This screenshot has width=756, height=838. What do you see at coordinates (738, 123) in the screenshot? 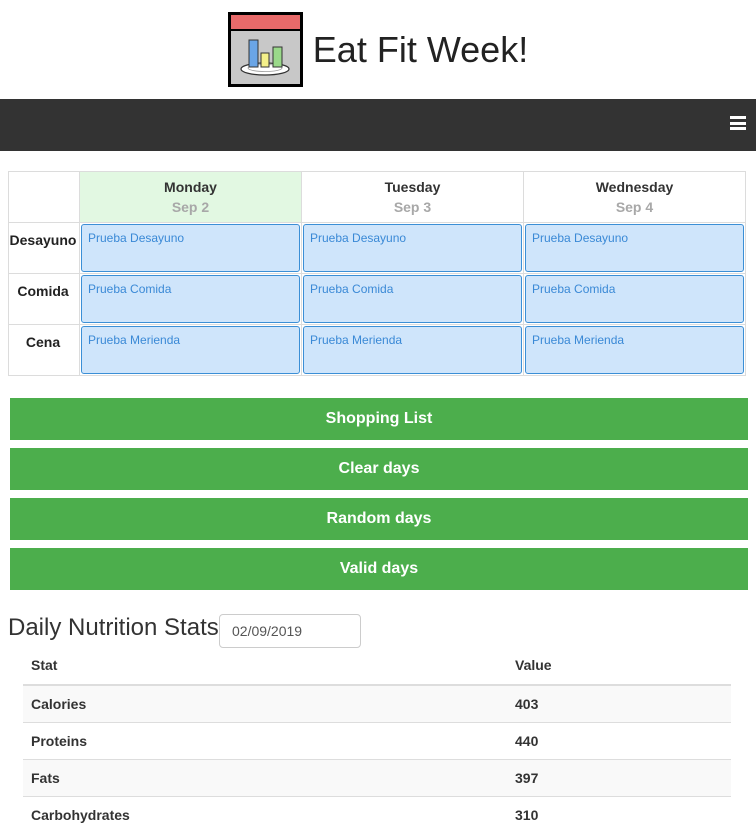
I see `hamburger-menu-icon` at bounding box center [738, 123].